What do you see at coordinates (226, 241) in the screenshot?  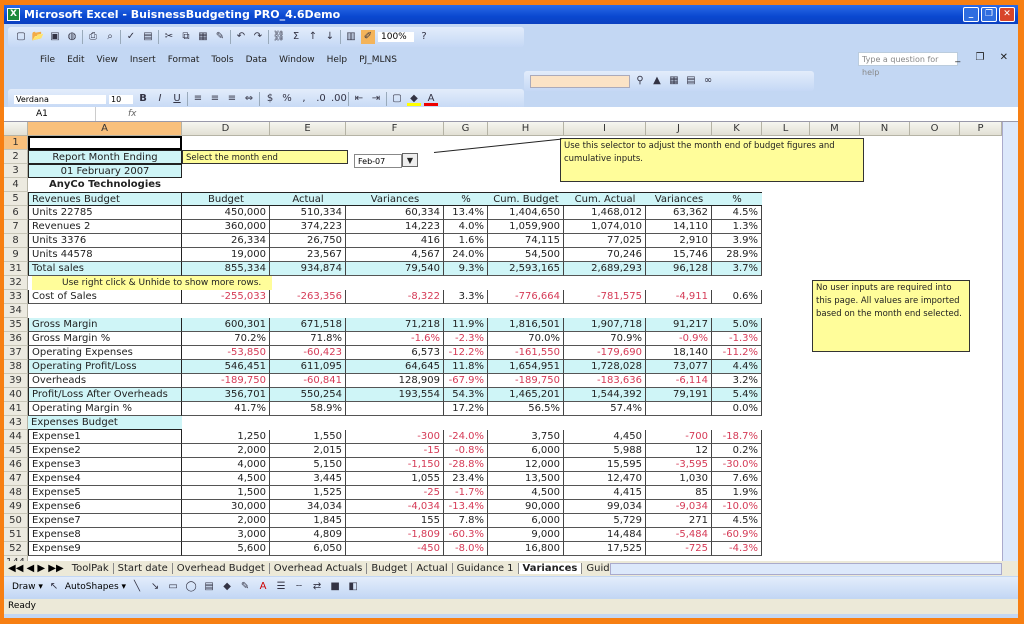 I see `data-cell: 26,334` at bounding box center [226, 241].